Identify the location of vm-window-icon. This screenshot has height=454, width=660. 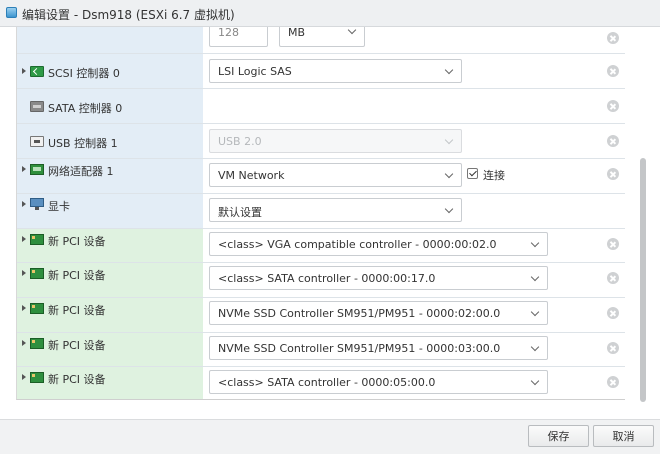
(11, 12).